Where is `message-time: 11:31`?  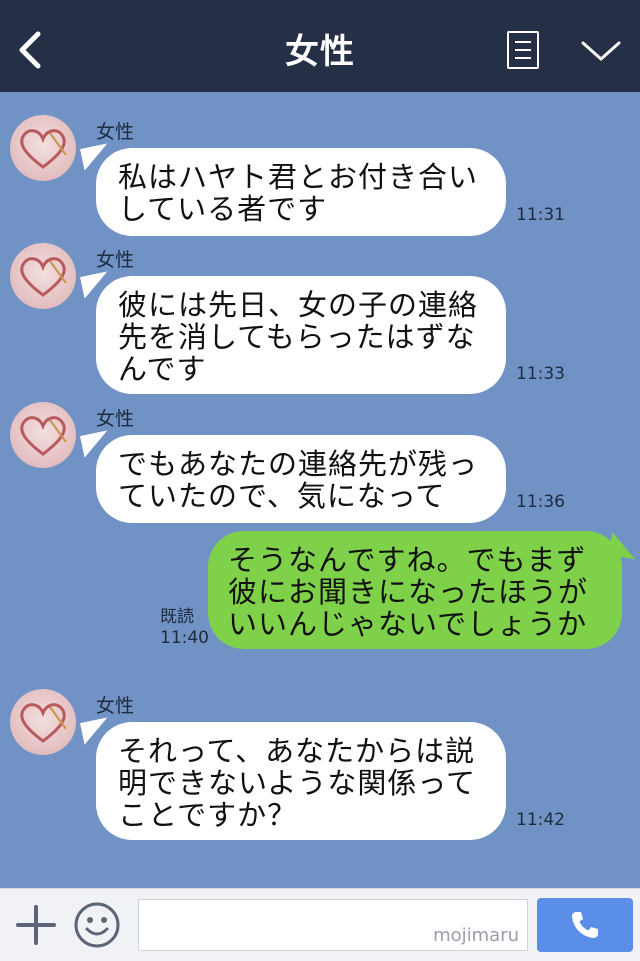
message-time: 11:31 is located at coordinates (540, 215).